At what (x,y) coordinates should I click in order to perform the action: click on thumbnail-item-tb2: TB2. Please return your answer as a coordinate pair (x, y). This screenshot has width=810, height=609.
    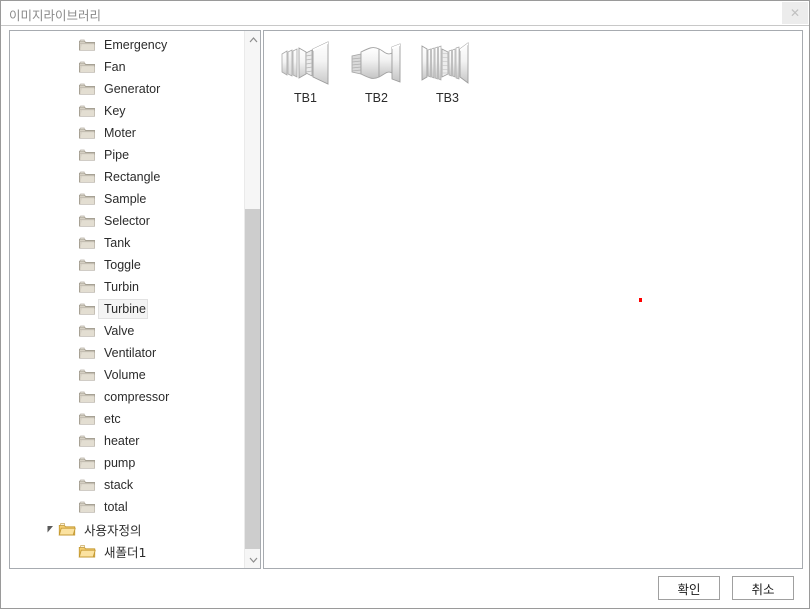
    Looking at the image, I should click on (376, 71).